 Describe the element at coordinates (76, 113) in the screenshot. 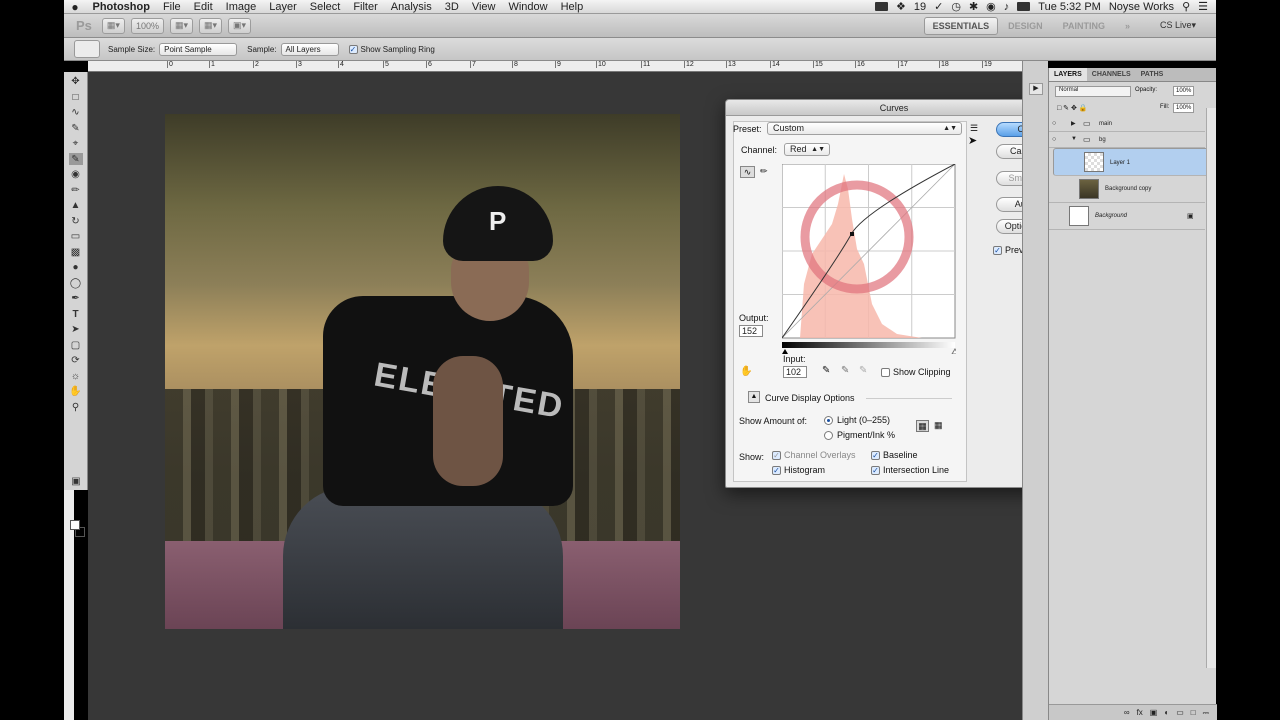

I see `lasso-tool-icon: ∿` at that location.